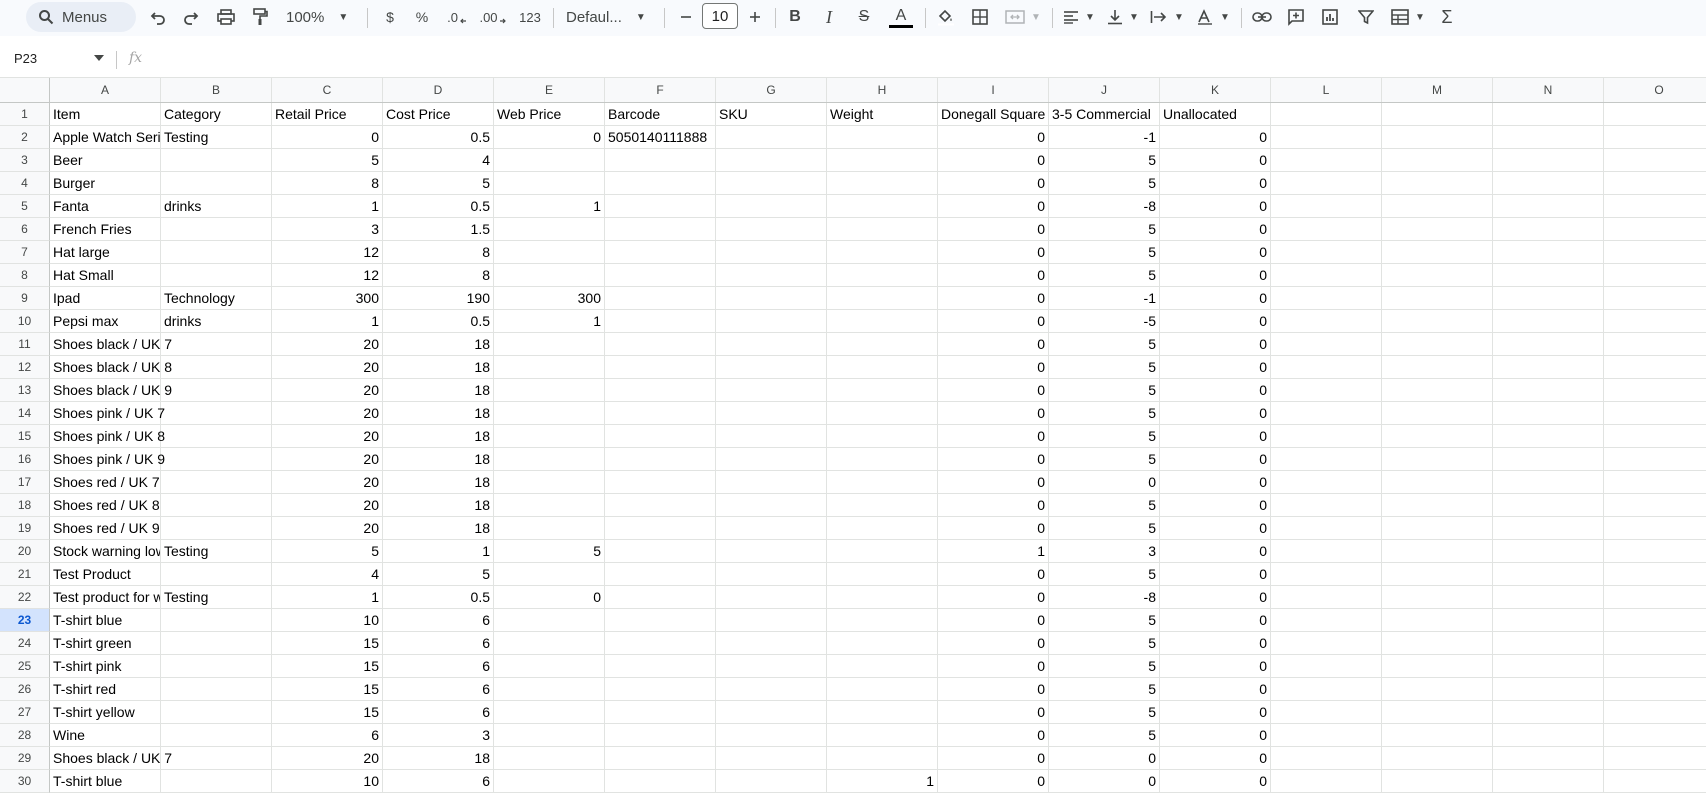  I want to click on cell-l24, so click(1326, 643).